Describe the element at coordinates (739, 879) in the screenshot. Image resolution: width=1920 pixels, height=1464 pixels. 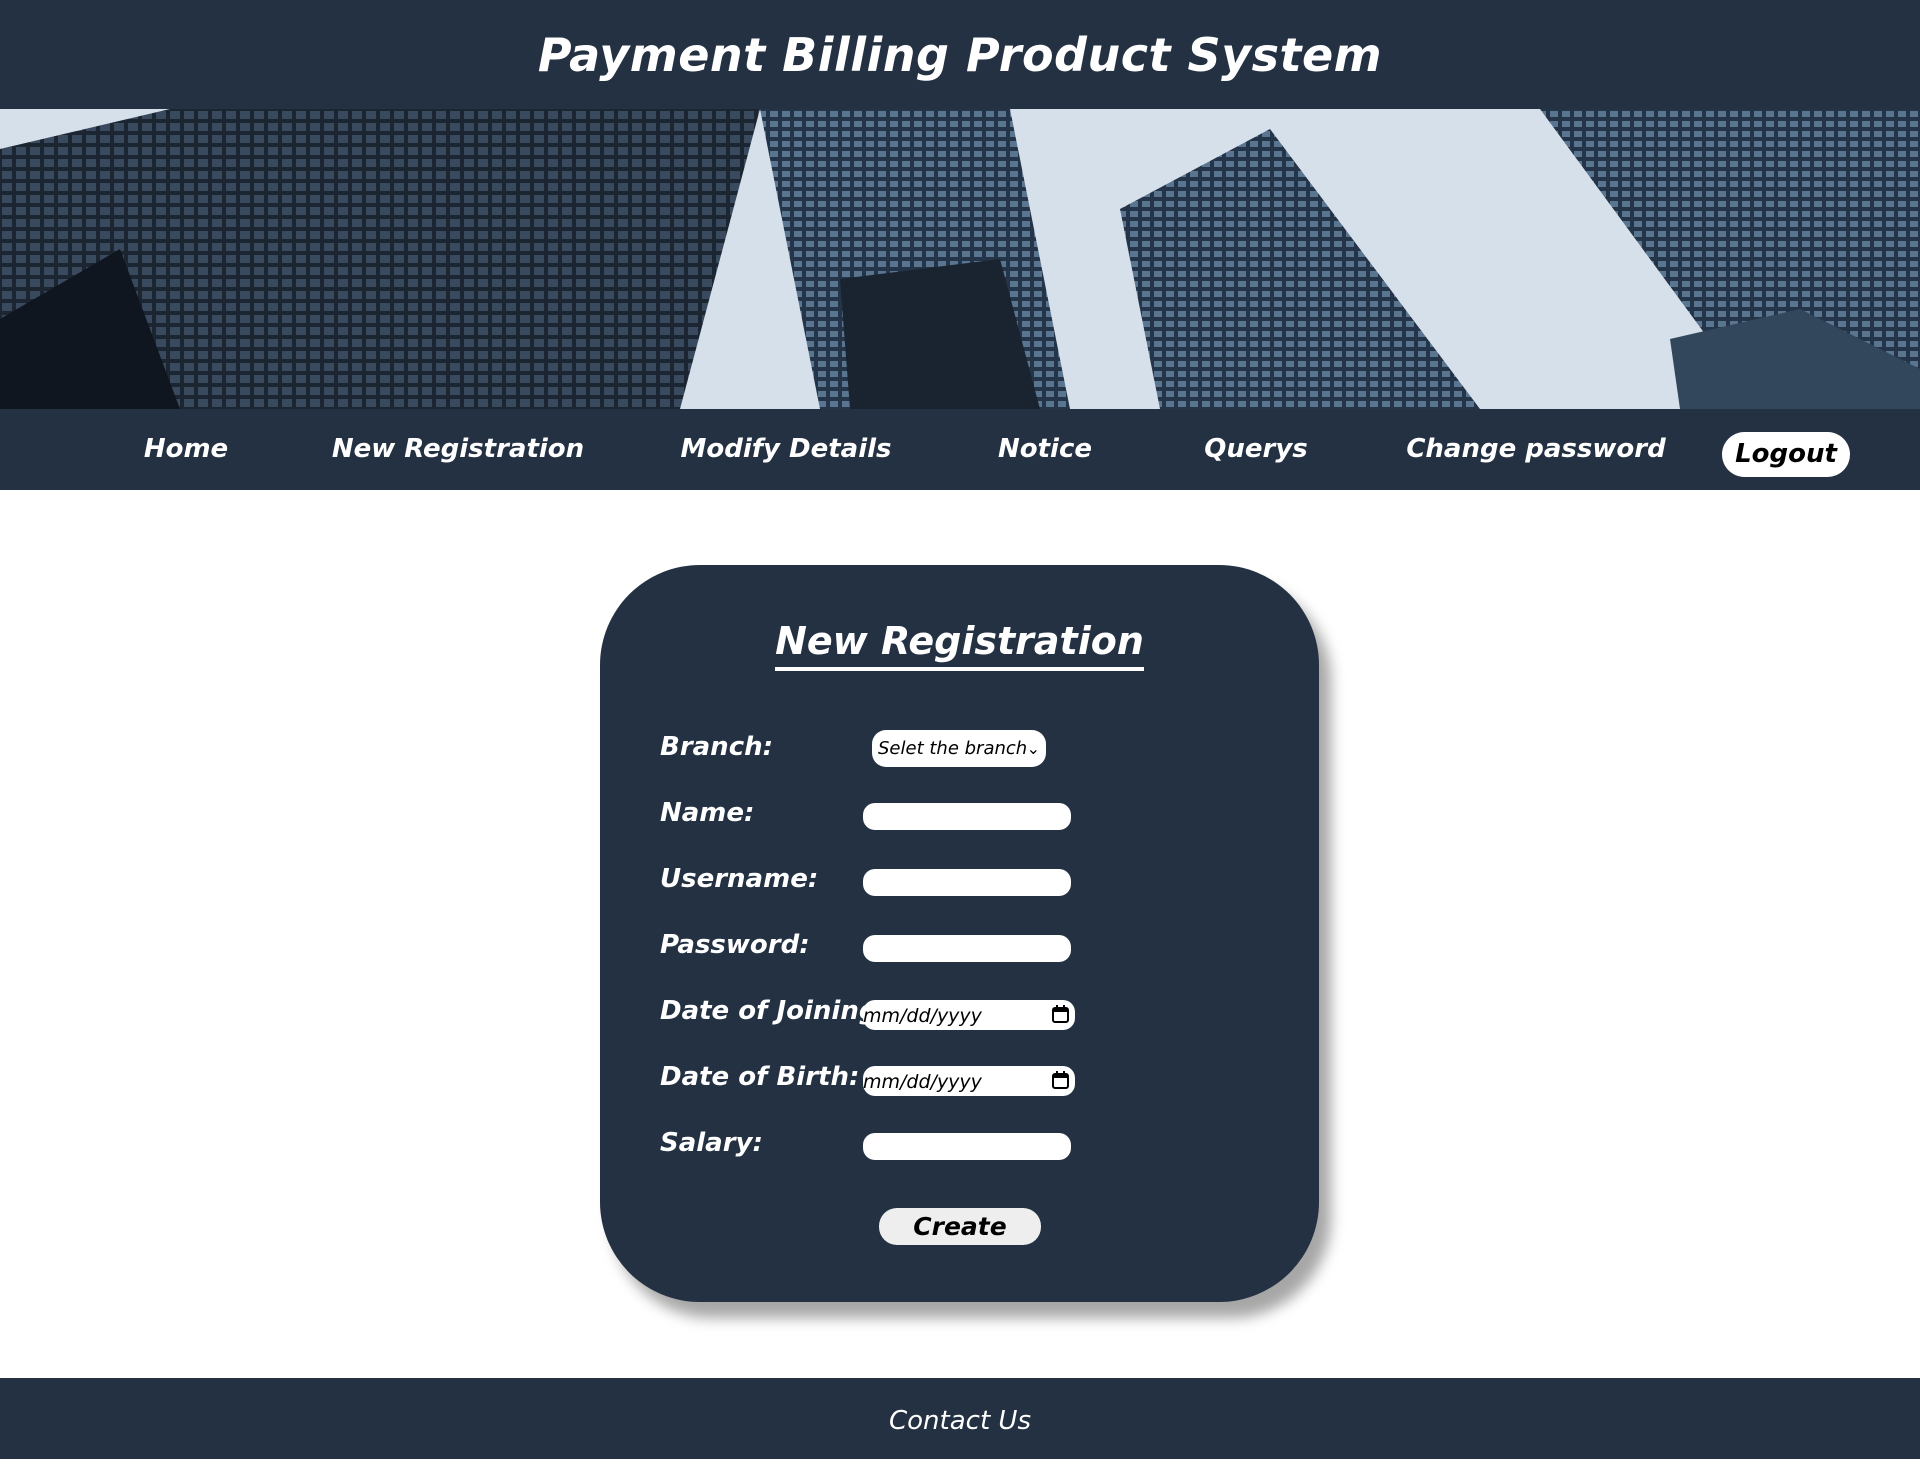
I see `username-label: Username:` at that location.